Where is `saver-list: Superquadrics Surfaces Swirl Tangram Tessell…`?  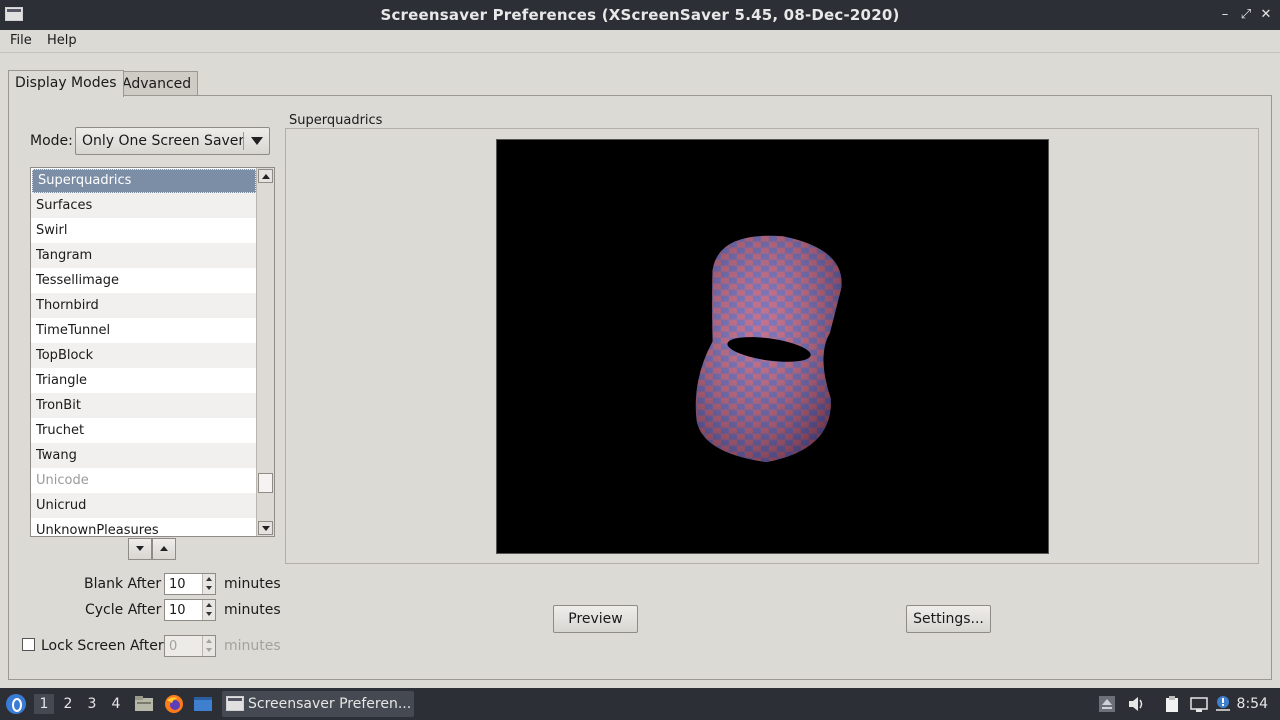 saver-list: Superquadrics Surfaces Swirl Tangram Tessell… is located at coordinates (152, 352).